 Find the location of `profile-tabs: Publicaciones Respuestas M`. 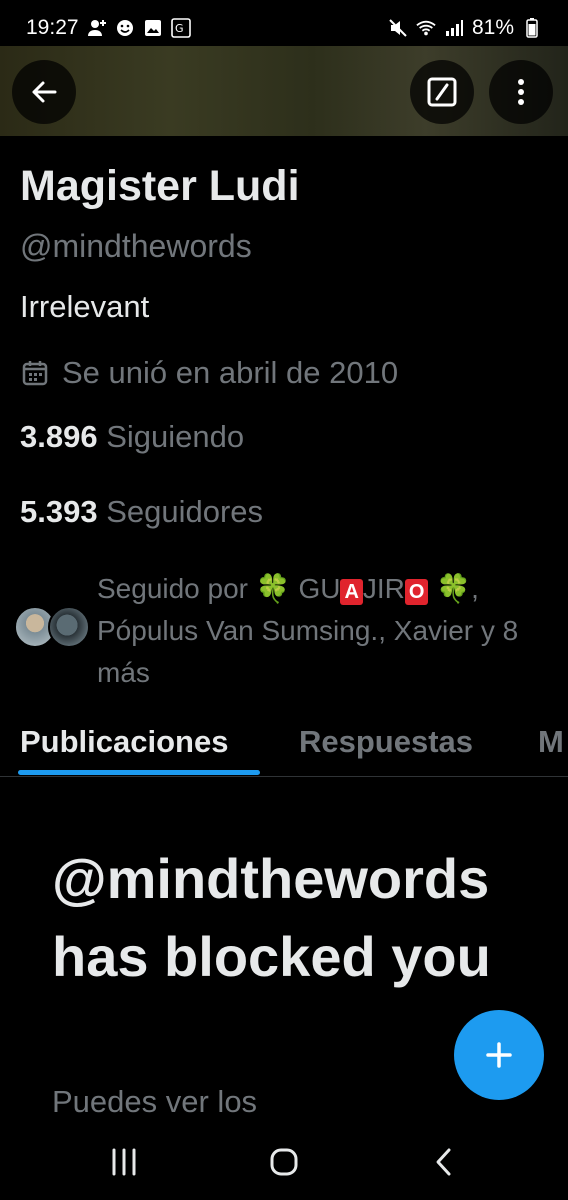

profile-tabs: Publicaciones Respuestas M is located at coordinates (284, 745).